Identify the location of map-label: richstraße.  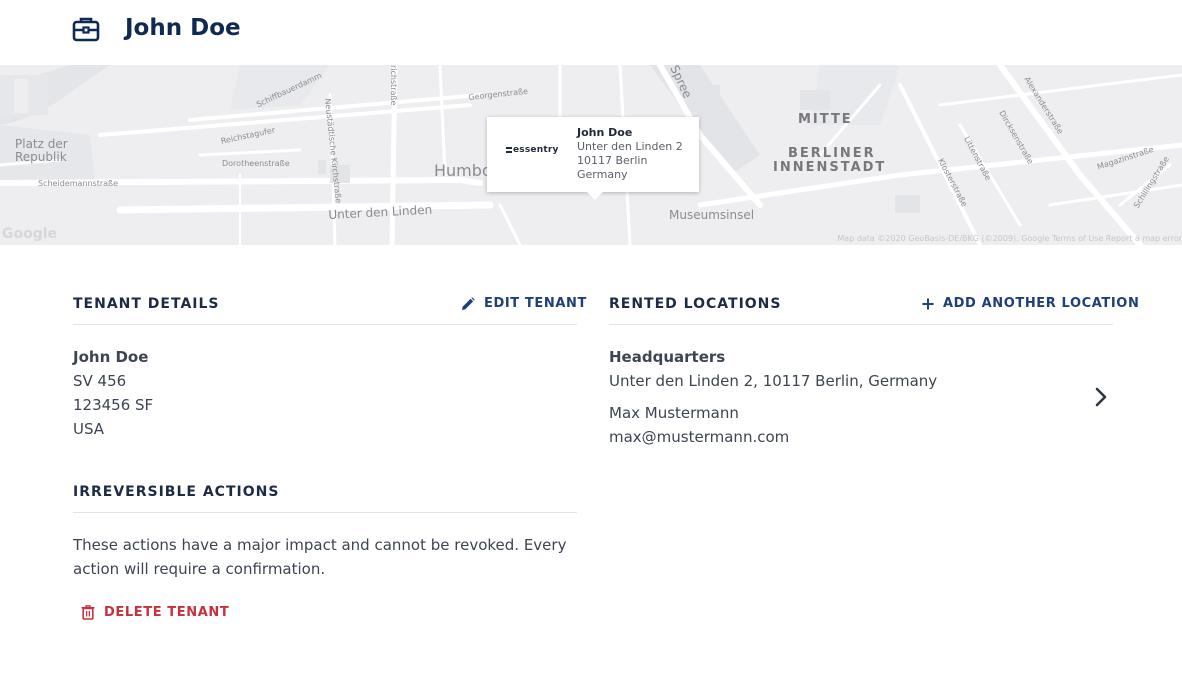
(393, 85).